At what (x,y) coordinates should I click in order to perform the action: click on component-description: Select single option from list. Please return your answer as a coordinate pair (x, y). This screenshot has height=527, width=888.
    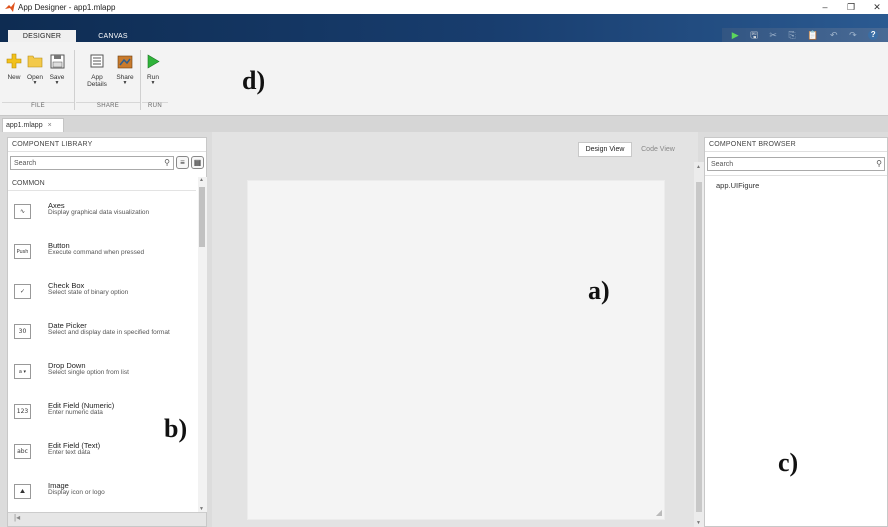
    Looking at the image, I should click on (88, 372).